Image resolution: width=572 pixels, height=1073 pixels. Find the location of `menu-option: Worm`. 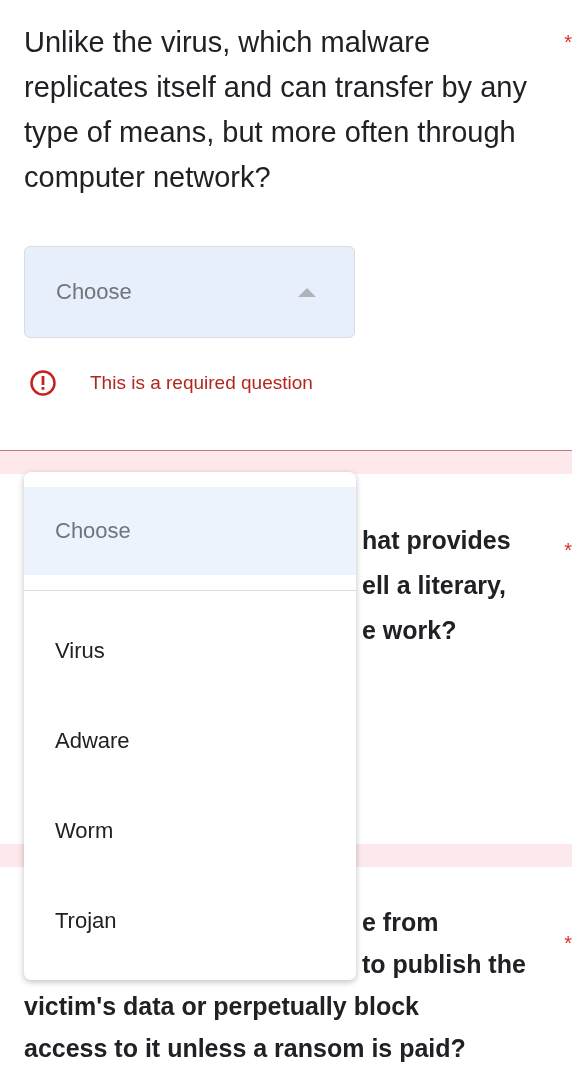

menu-option: Worm is located at coordinates (190, 831).